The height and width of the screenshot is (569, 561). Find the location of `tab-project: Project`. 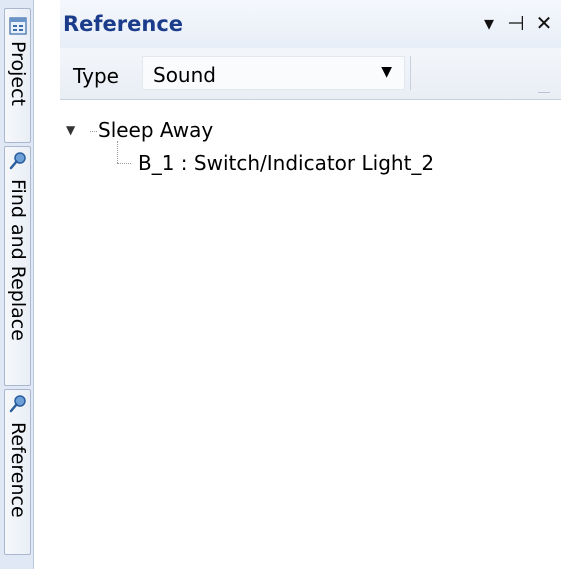

tab-project: Project is located at coordinates (17, 75).